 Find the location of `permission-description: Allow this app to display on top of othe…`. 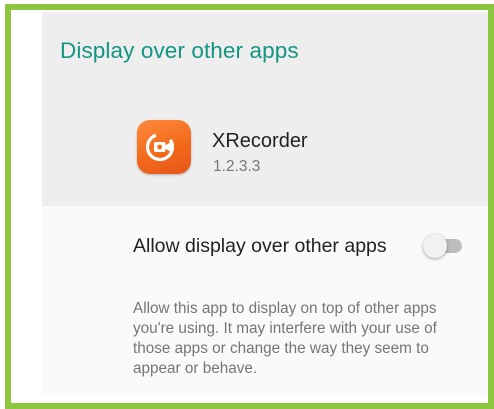

permission-description: Allow this app to display on top of othe… is located at coordinates (285, 338).